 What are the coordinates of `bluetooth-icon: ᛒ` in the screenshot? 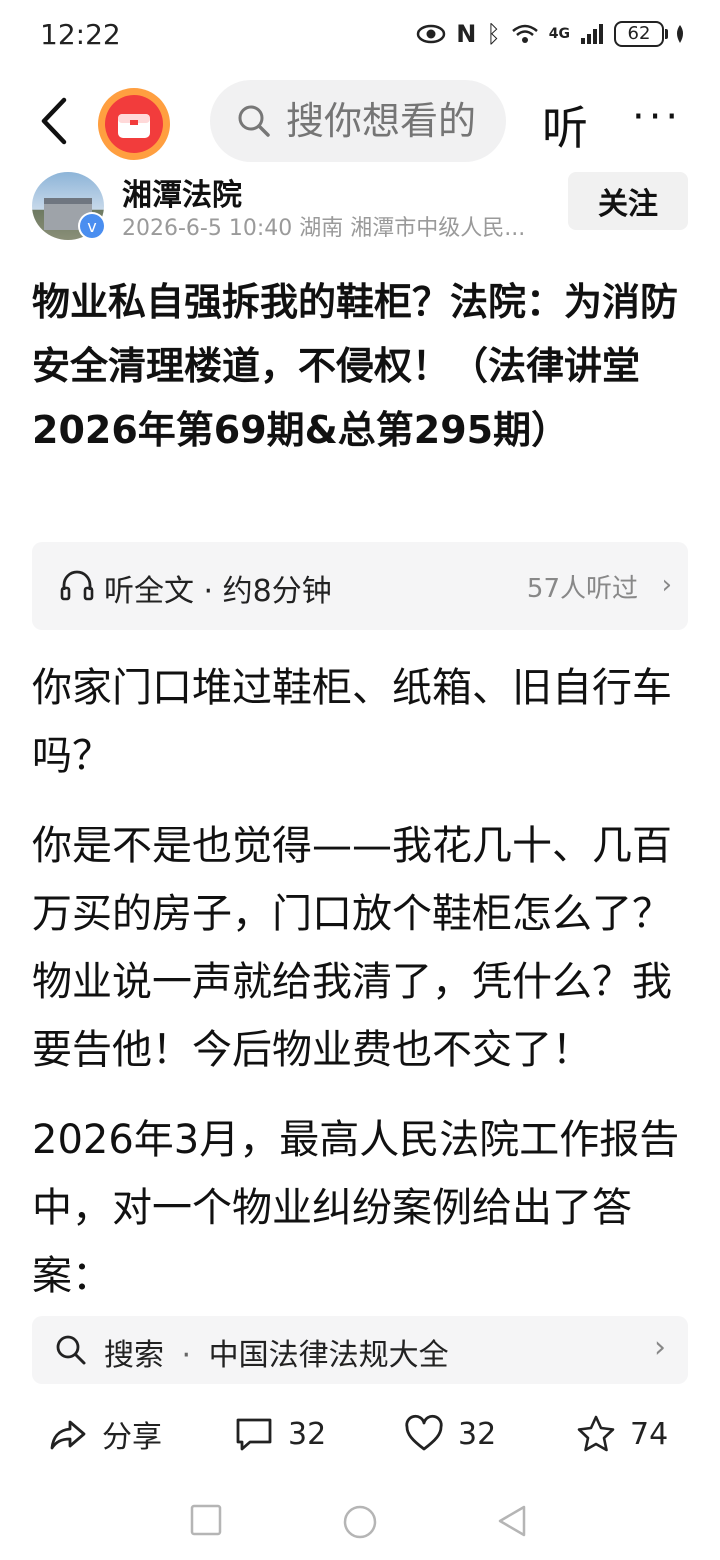 It's located at (493, 34).